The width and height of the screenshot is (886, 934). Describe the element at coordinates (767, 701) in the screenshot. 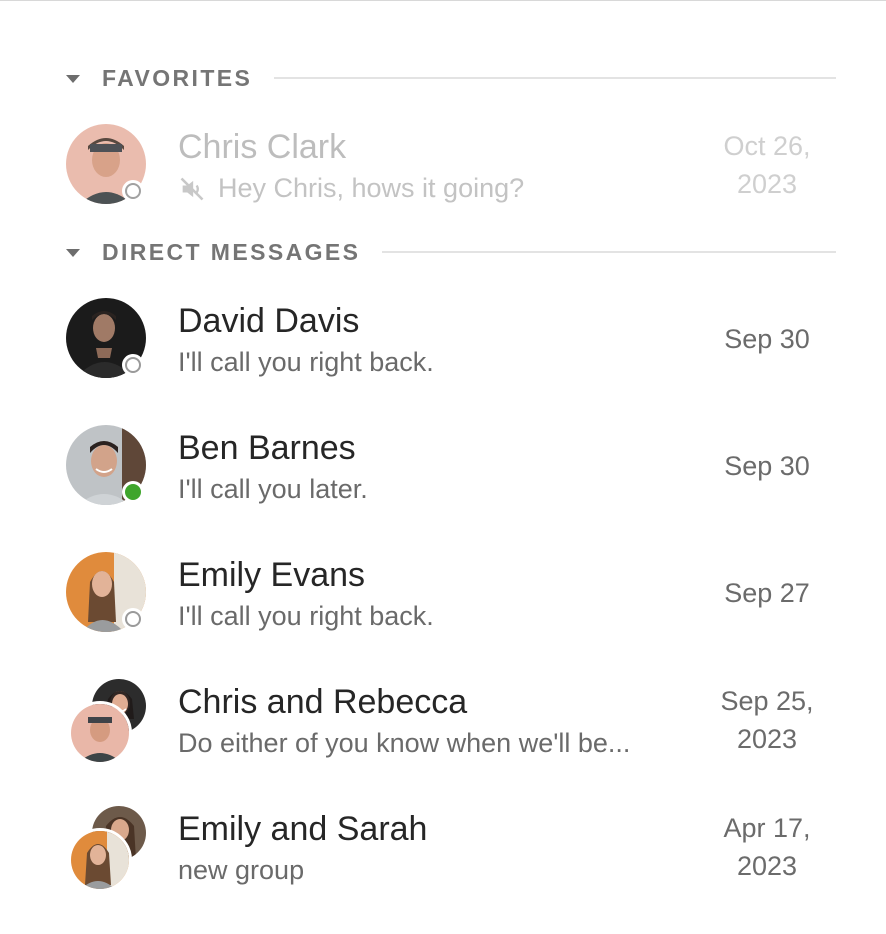

I see `date-line-1: Sep 25,` at that location.